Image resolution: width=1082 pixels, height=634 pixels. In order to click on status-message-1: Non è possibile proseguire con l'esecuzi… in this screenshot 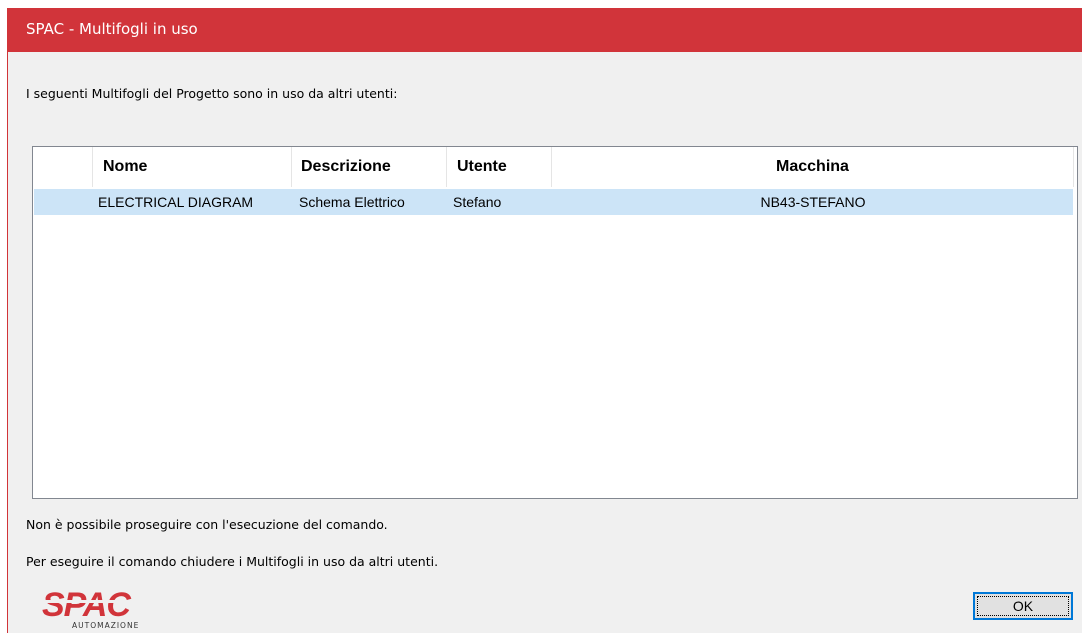, I will do `click(207, 524)`.